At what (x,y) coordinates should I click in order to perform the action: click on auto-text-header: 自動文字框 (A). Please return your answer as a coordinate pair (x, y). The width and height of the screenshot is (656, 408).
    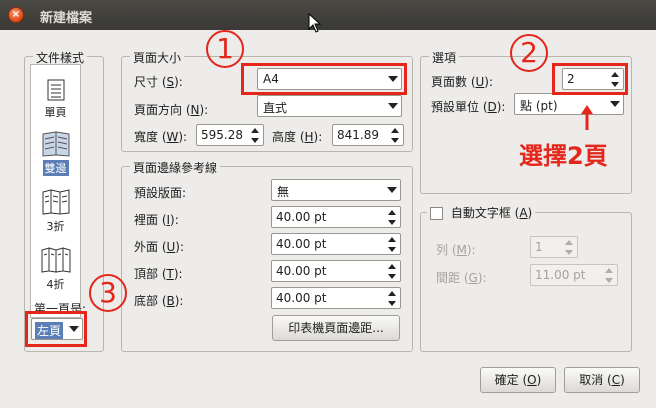
    Looking at the image, I should click on (481, 212).